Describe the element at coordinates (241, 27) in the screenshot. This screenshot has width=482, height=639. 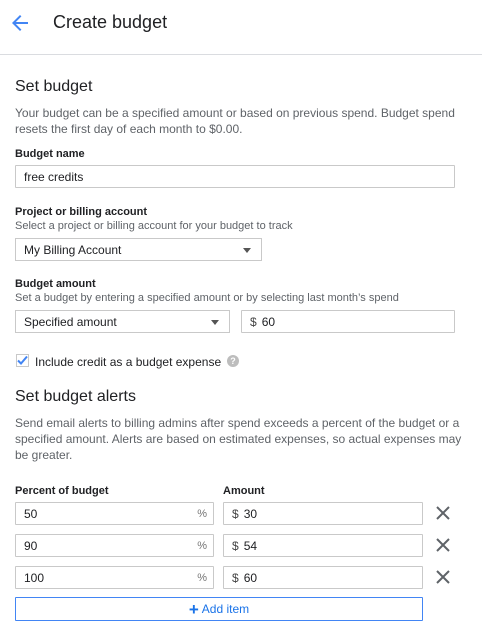
I see `header: Create budget` at that location.